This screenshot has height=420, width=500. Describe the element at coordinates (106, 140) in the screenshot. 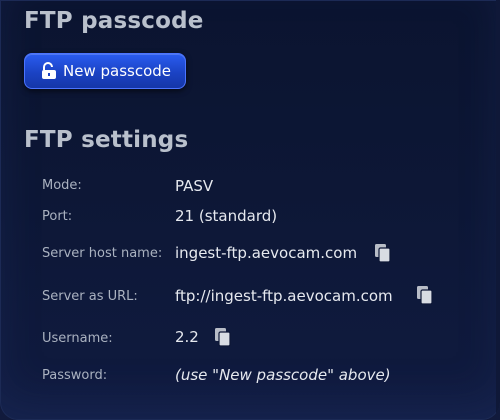

I see `ftp-settings-heading: FTP settings` at that location.